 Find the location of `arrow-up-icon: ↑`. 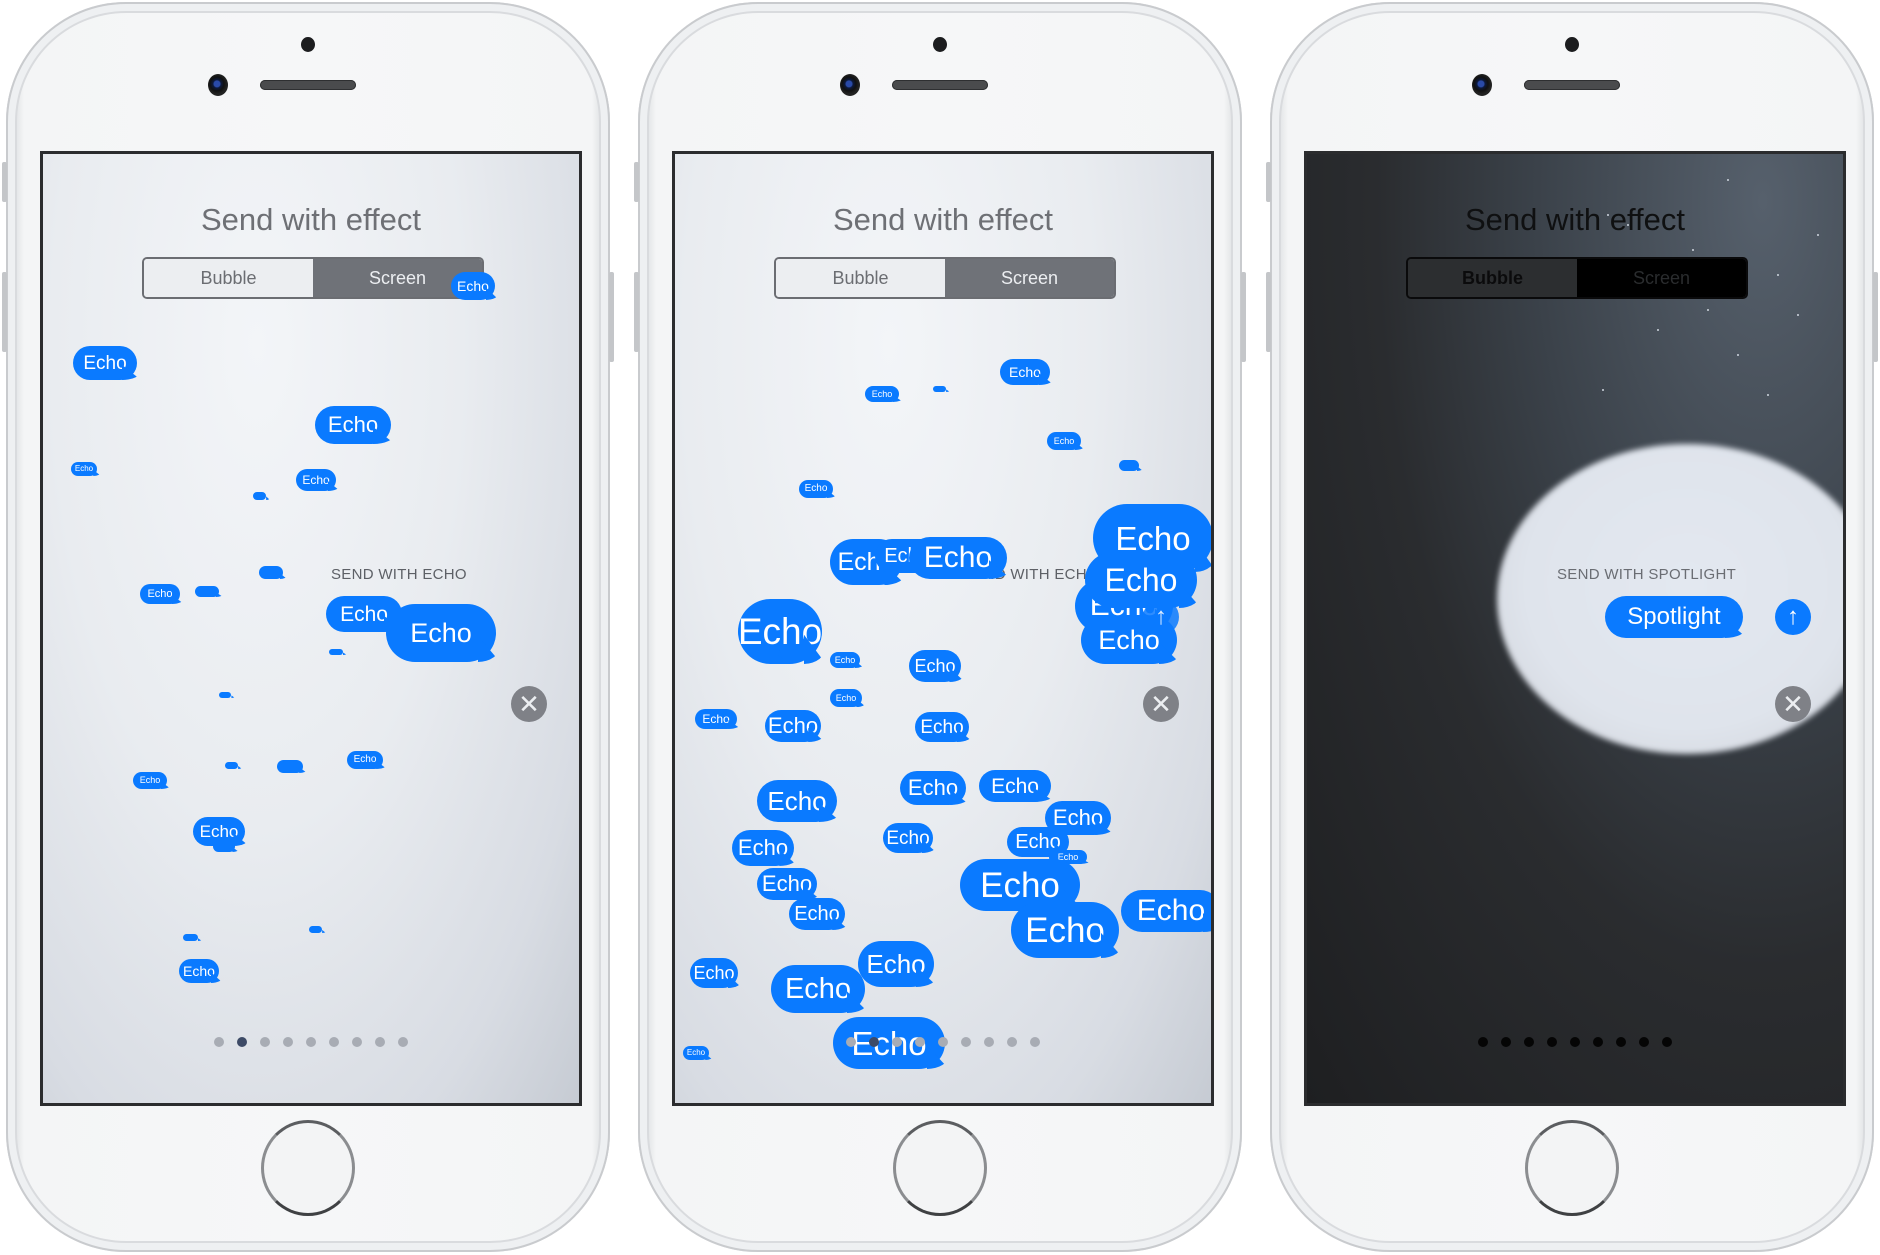

arrow-up-icon: ↑ is located at coordinates (1161, 616).